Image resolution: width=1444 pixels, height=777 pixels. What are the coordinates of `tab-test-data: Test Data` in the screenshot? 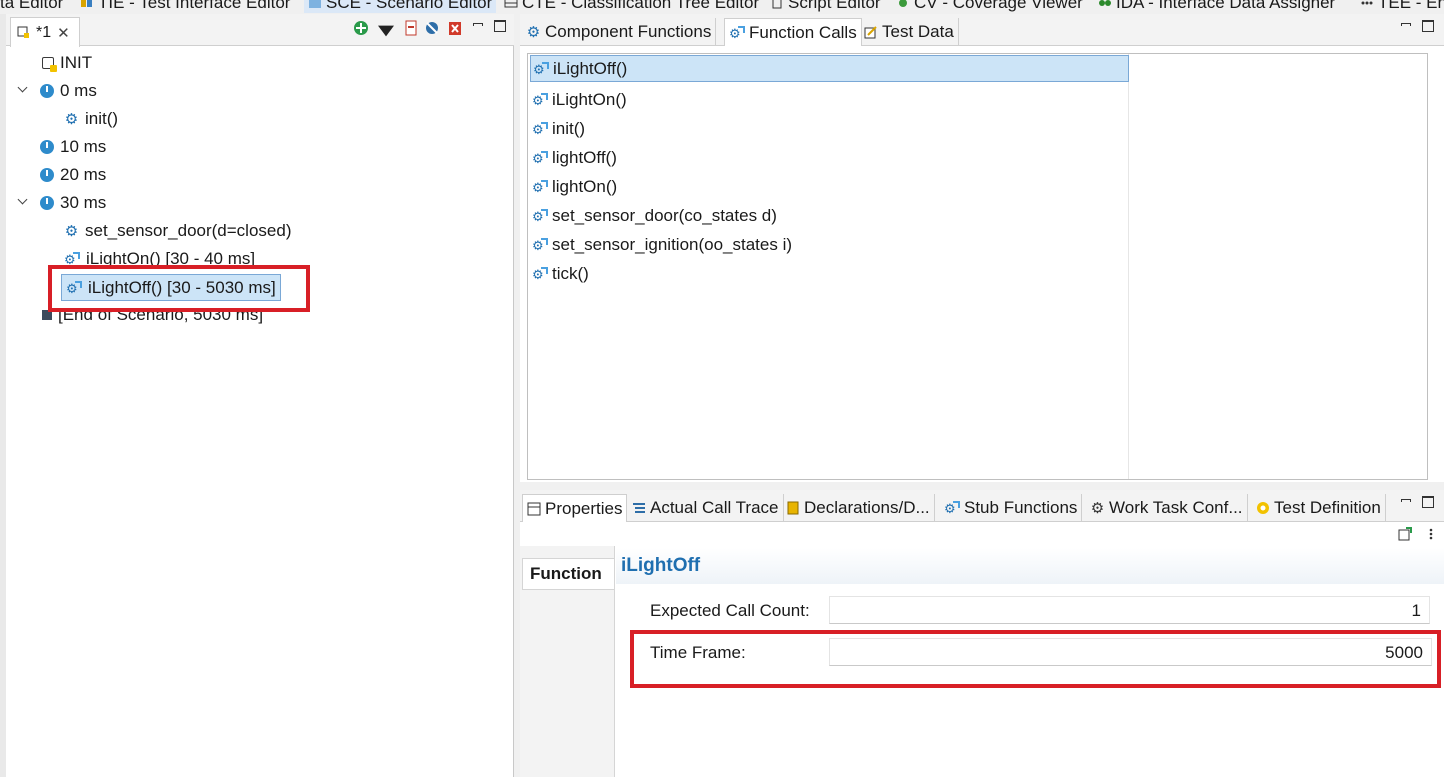 It's located at (909, 32).